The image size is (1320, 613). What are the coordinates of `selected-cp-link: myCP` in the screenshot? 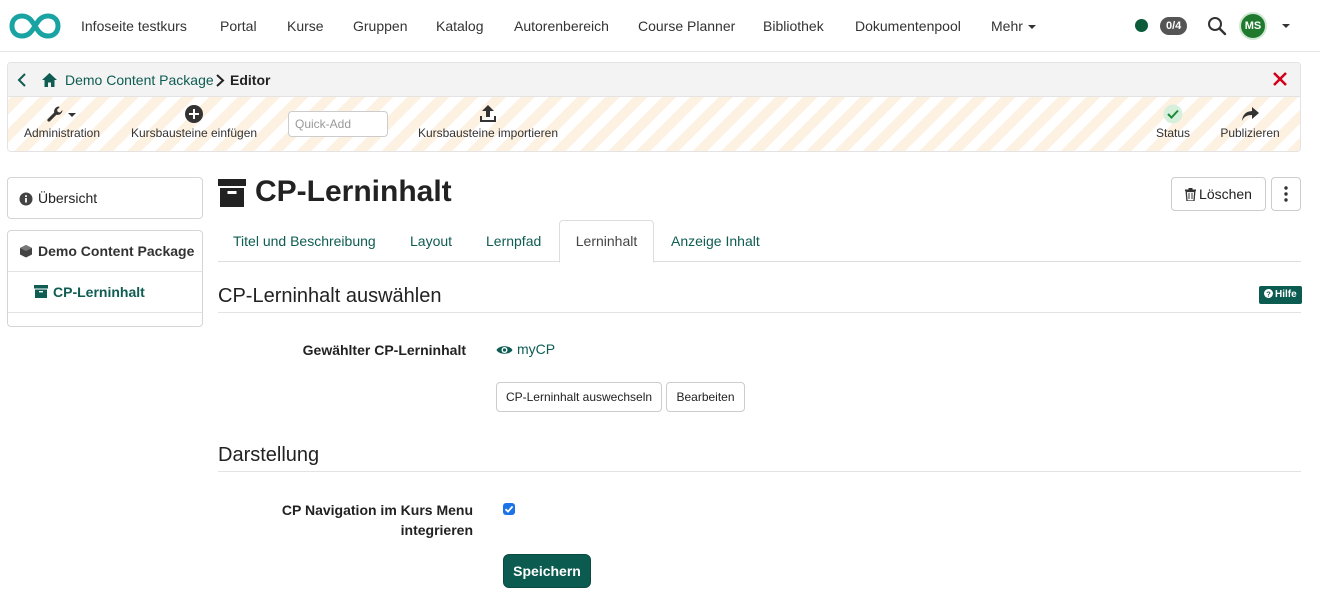 It's located at (536, 349).